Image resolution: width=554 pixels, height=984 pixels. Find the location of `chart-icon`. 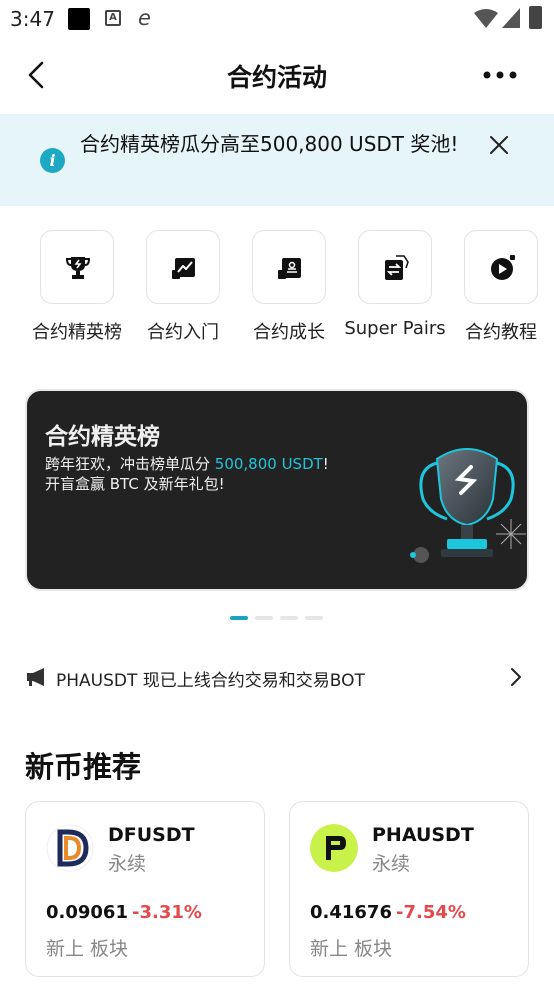

chart-icon is located at coordinates (183, 268).